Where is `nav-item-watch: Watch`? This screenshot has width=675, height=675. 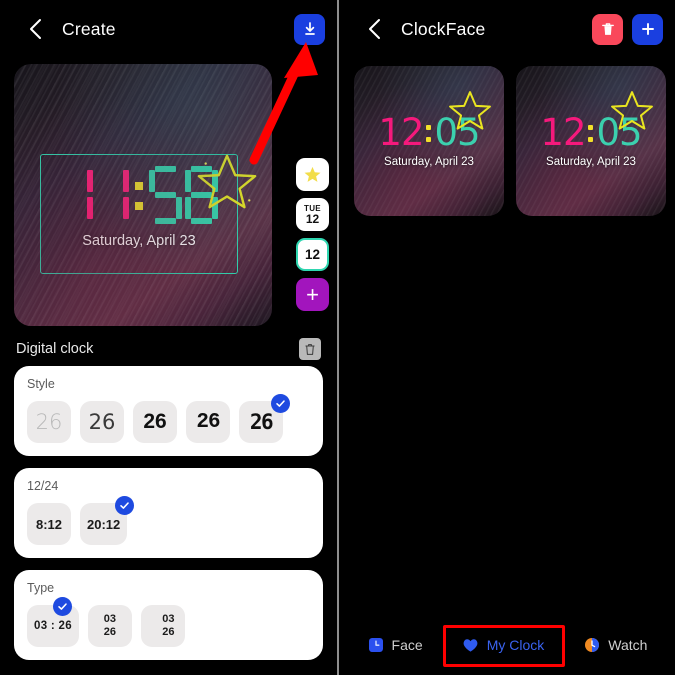
nav-item-watch: Watch is located at coordinates (615, 645).